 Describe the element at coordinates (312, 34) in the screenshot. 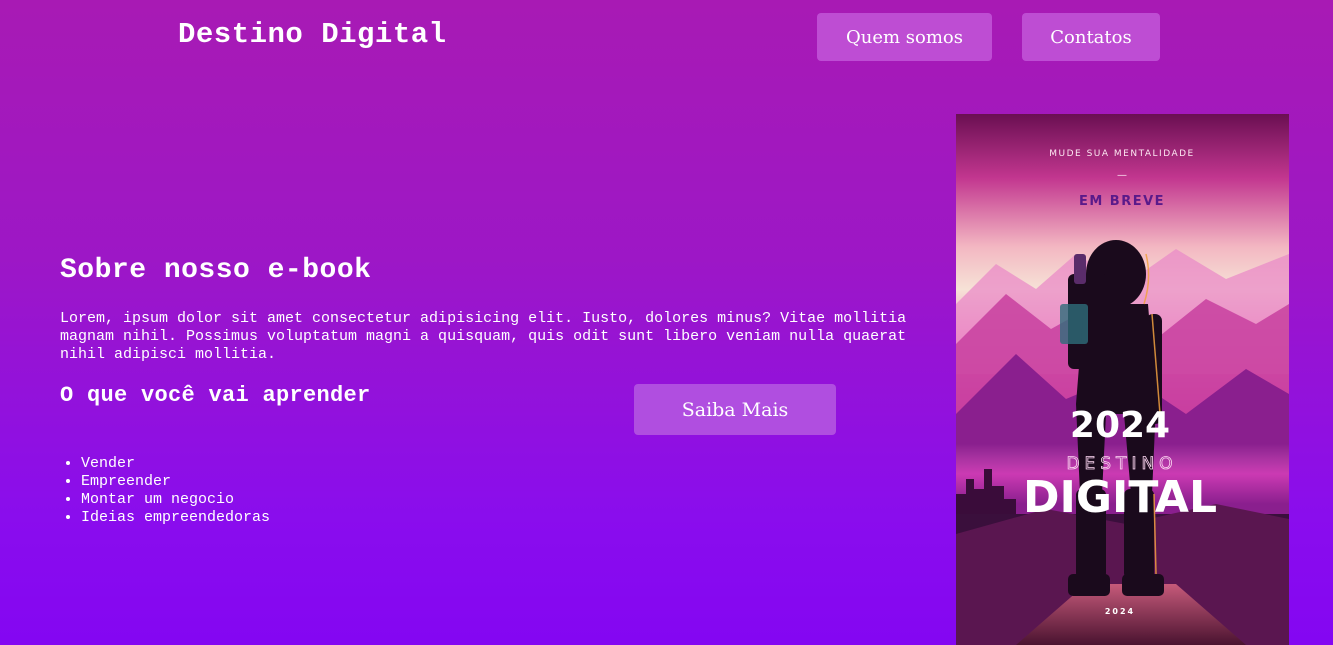

I see `brand-title: Destino Digital` at that location.